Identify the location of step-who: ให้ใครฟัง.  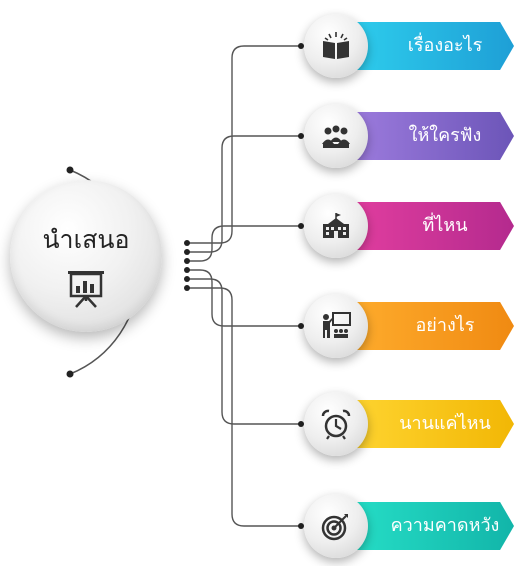
(257, 136).